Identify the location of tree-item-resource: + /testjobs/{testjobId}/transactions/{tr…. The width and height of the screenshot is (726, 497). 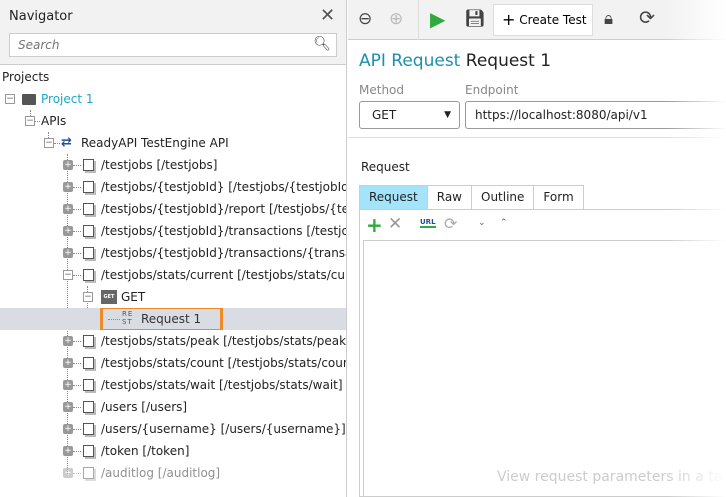
(173, 253).